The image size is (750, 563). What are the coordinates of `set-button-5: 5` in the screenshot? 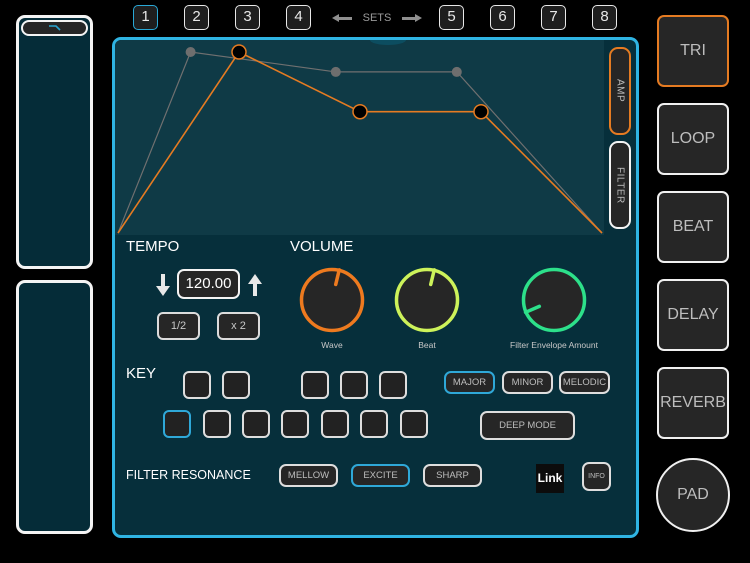 It's located at (451, 17).